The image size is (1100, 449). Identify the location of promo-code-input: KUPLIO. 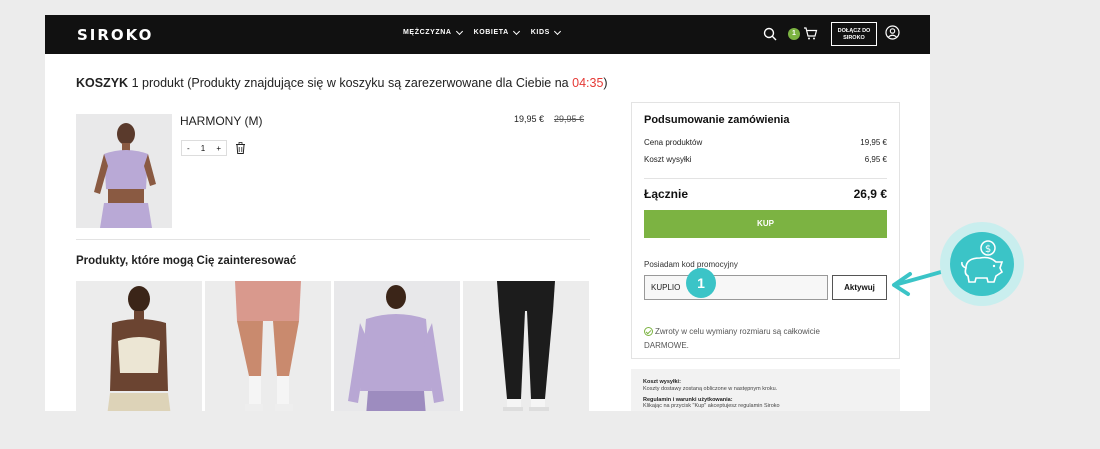
(736, 287).